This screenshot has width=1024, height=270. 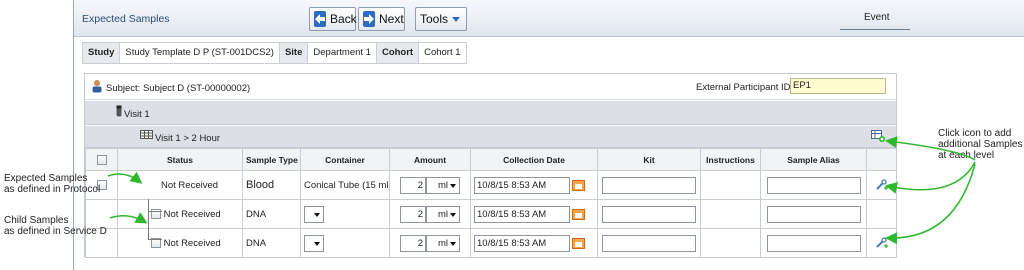 I want to click on arrow-child, so click(x=128, y=218).